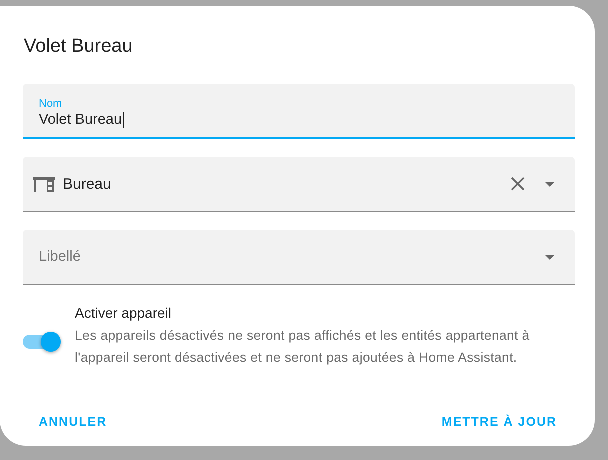 The image size is (608, 460). What do you see at coordinates (299, 257) in the screenshot?
I see `label-select: Libellé` at bounding box center [299, 257].